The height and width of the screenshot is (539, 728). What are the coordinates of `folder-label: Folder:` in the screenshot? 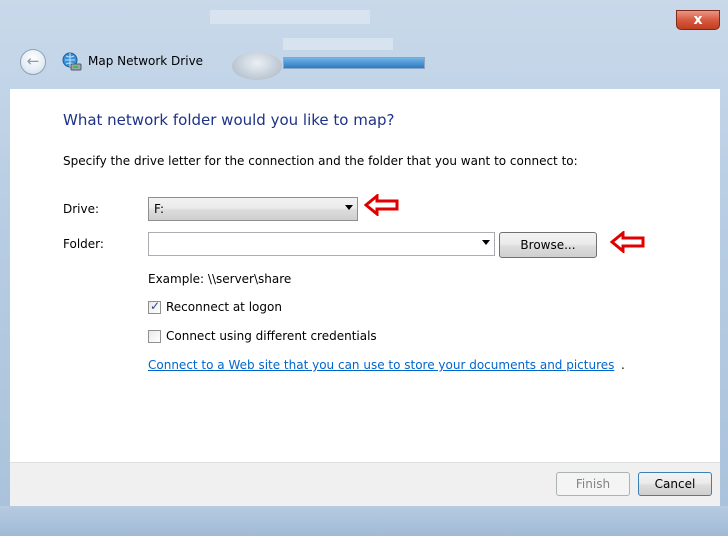 It's located at (83, 244).